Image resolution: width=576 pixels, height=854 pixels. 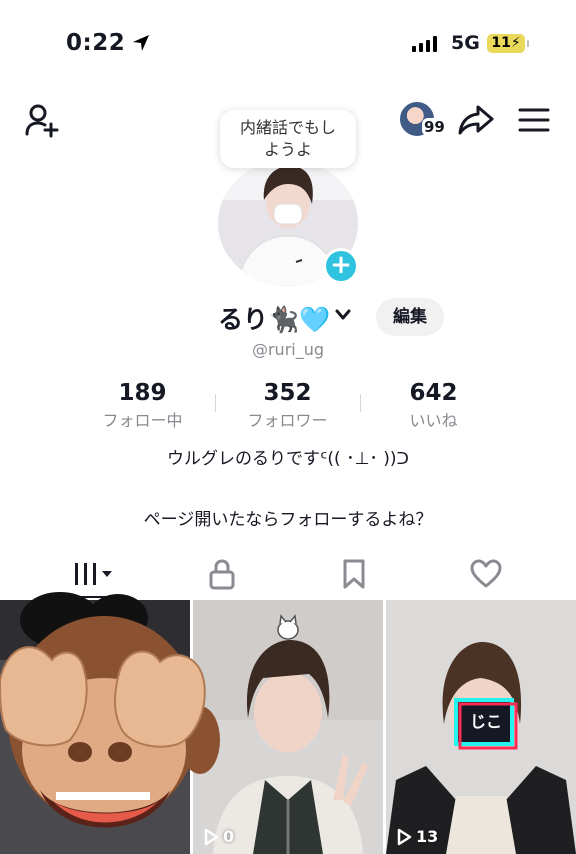 I want to click on add-user-icon, so click(x=42, y=121).